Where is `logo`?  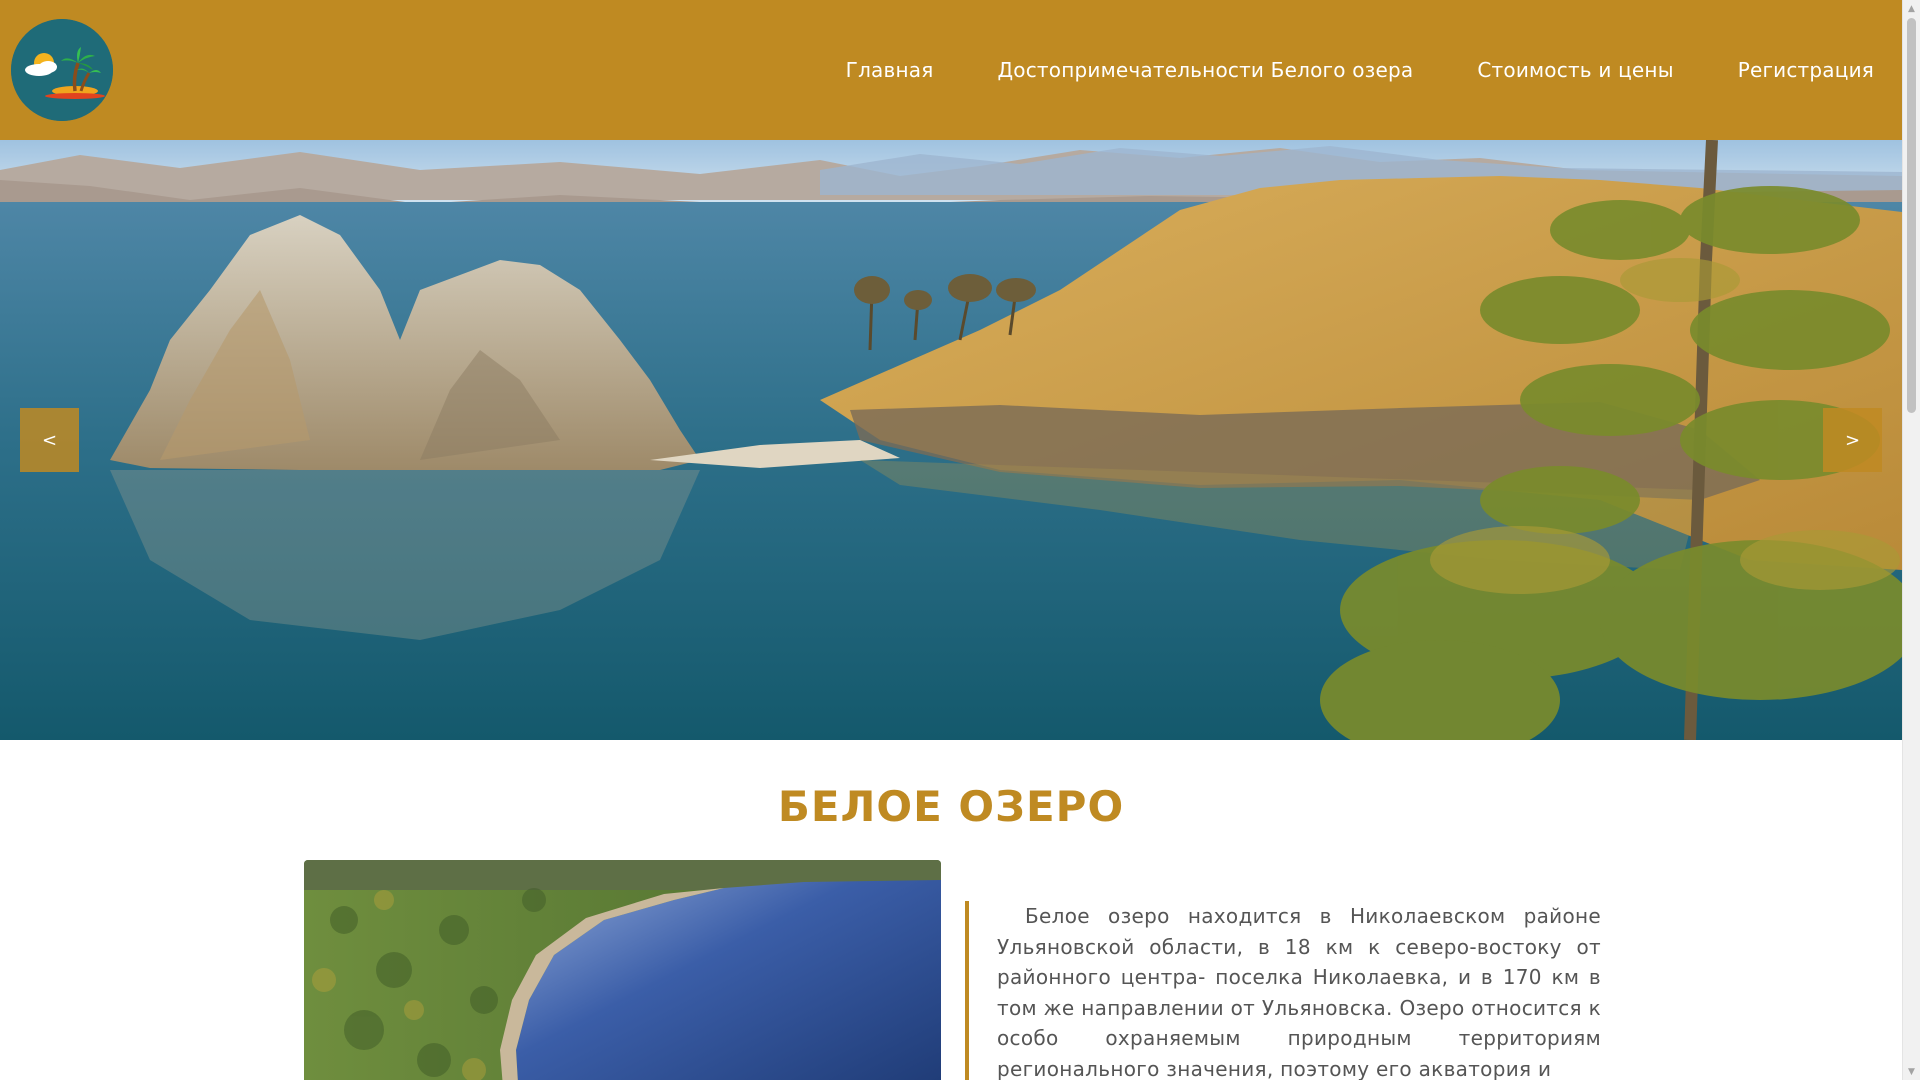 logo is located at coordinates (62, 70).